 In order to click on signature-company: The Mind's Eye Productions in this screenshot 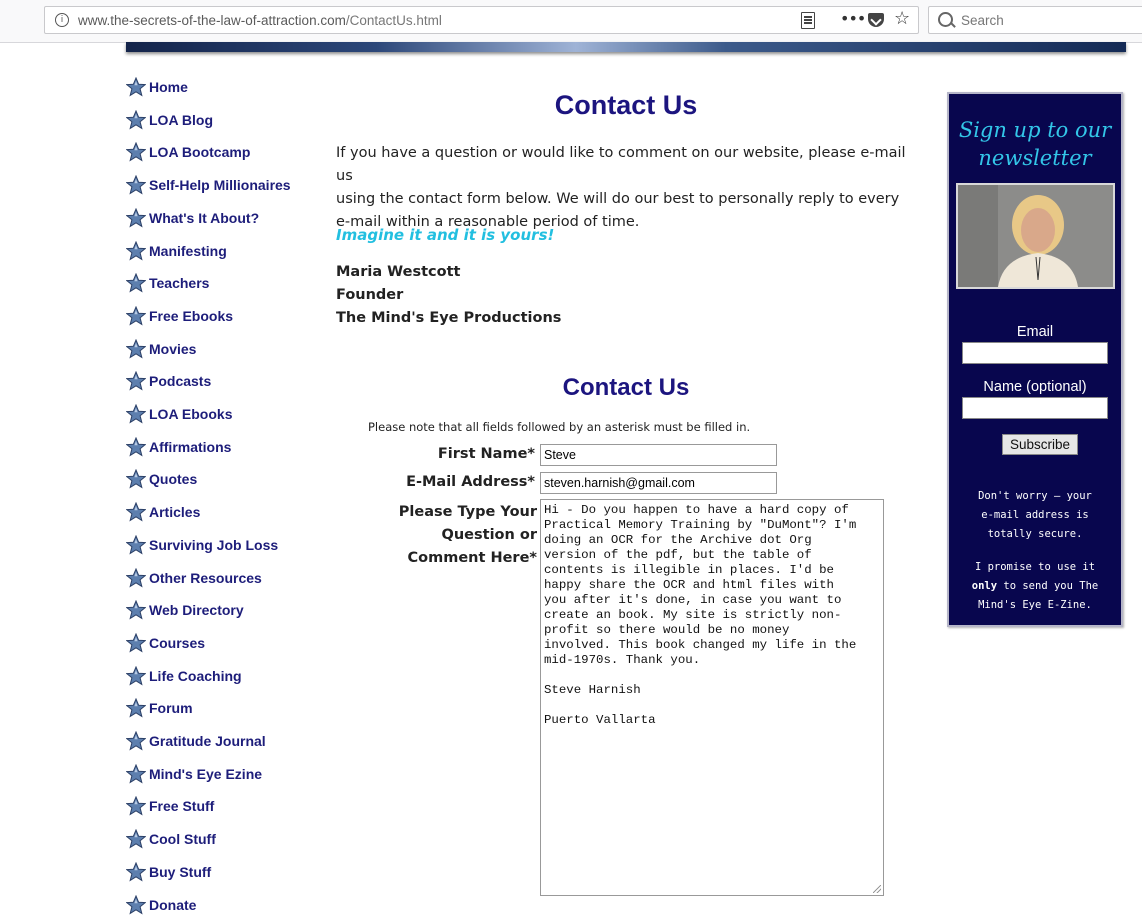, I will do `click(449, 318)`.